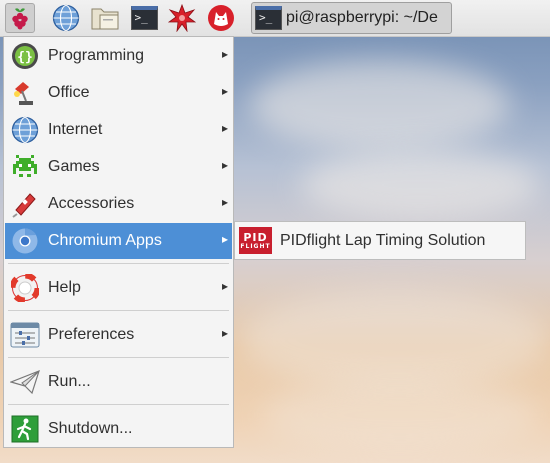  I want to click on chromium-apps-submenu: PID FLIGHT PIDflight Lap Timing Solution, so click(380, 240).